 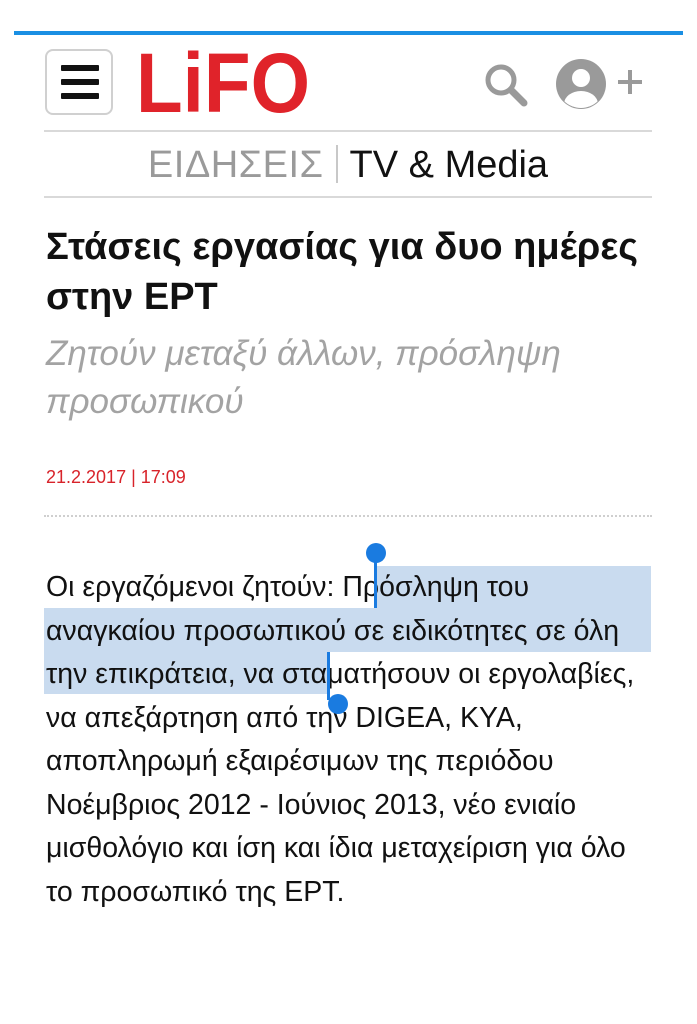 What do you see at coordinates (449, 165) in the screenshot?
I see `section-subcategory-link: TV & Media` at bounding box center [449, 165].